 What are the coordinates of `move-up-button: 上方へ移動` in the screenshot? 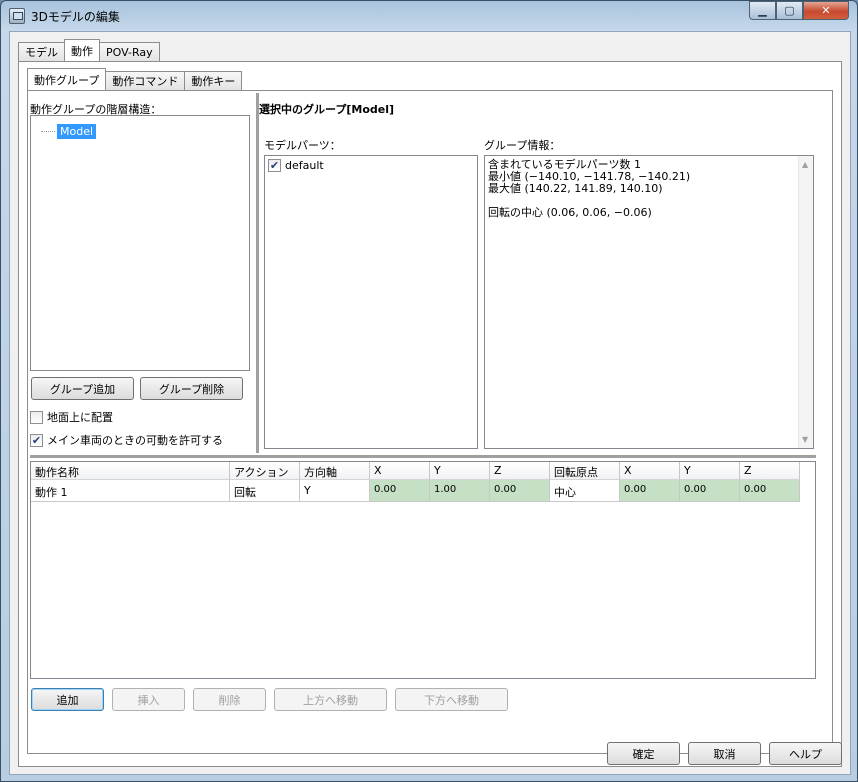 It's located at (330, 699).